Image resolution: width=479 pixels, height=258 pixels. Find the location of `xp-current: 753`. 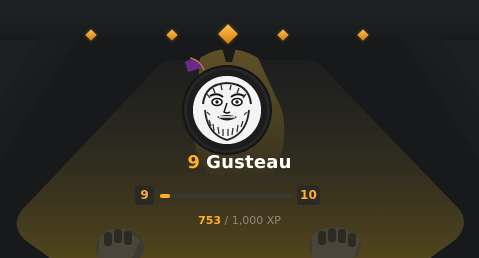

xp-current: 753 is located at coordinates (210, 220).